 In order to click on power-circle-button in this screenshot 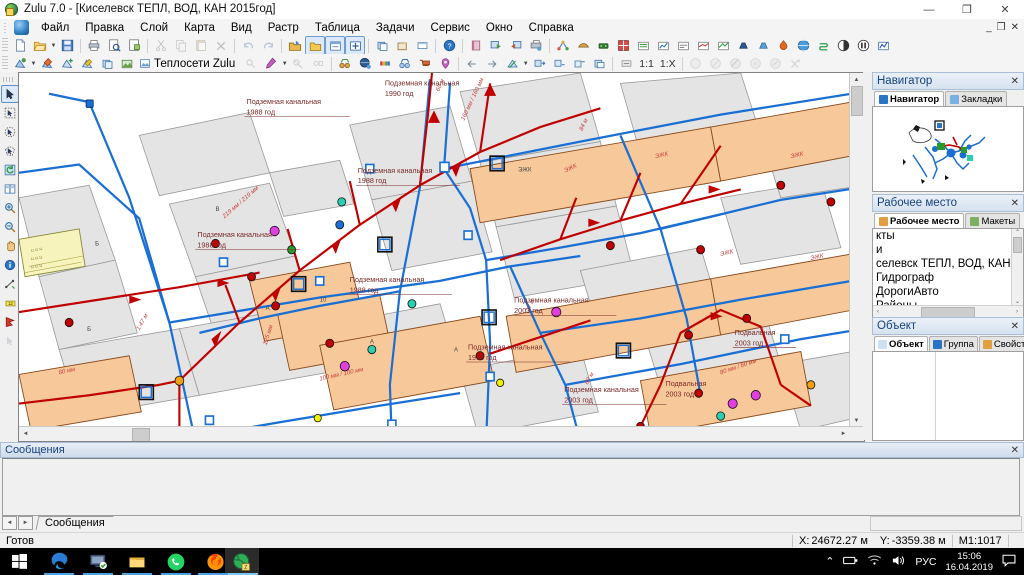, I will do `click(843, 45)`.